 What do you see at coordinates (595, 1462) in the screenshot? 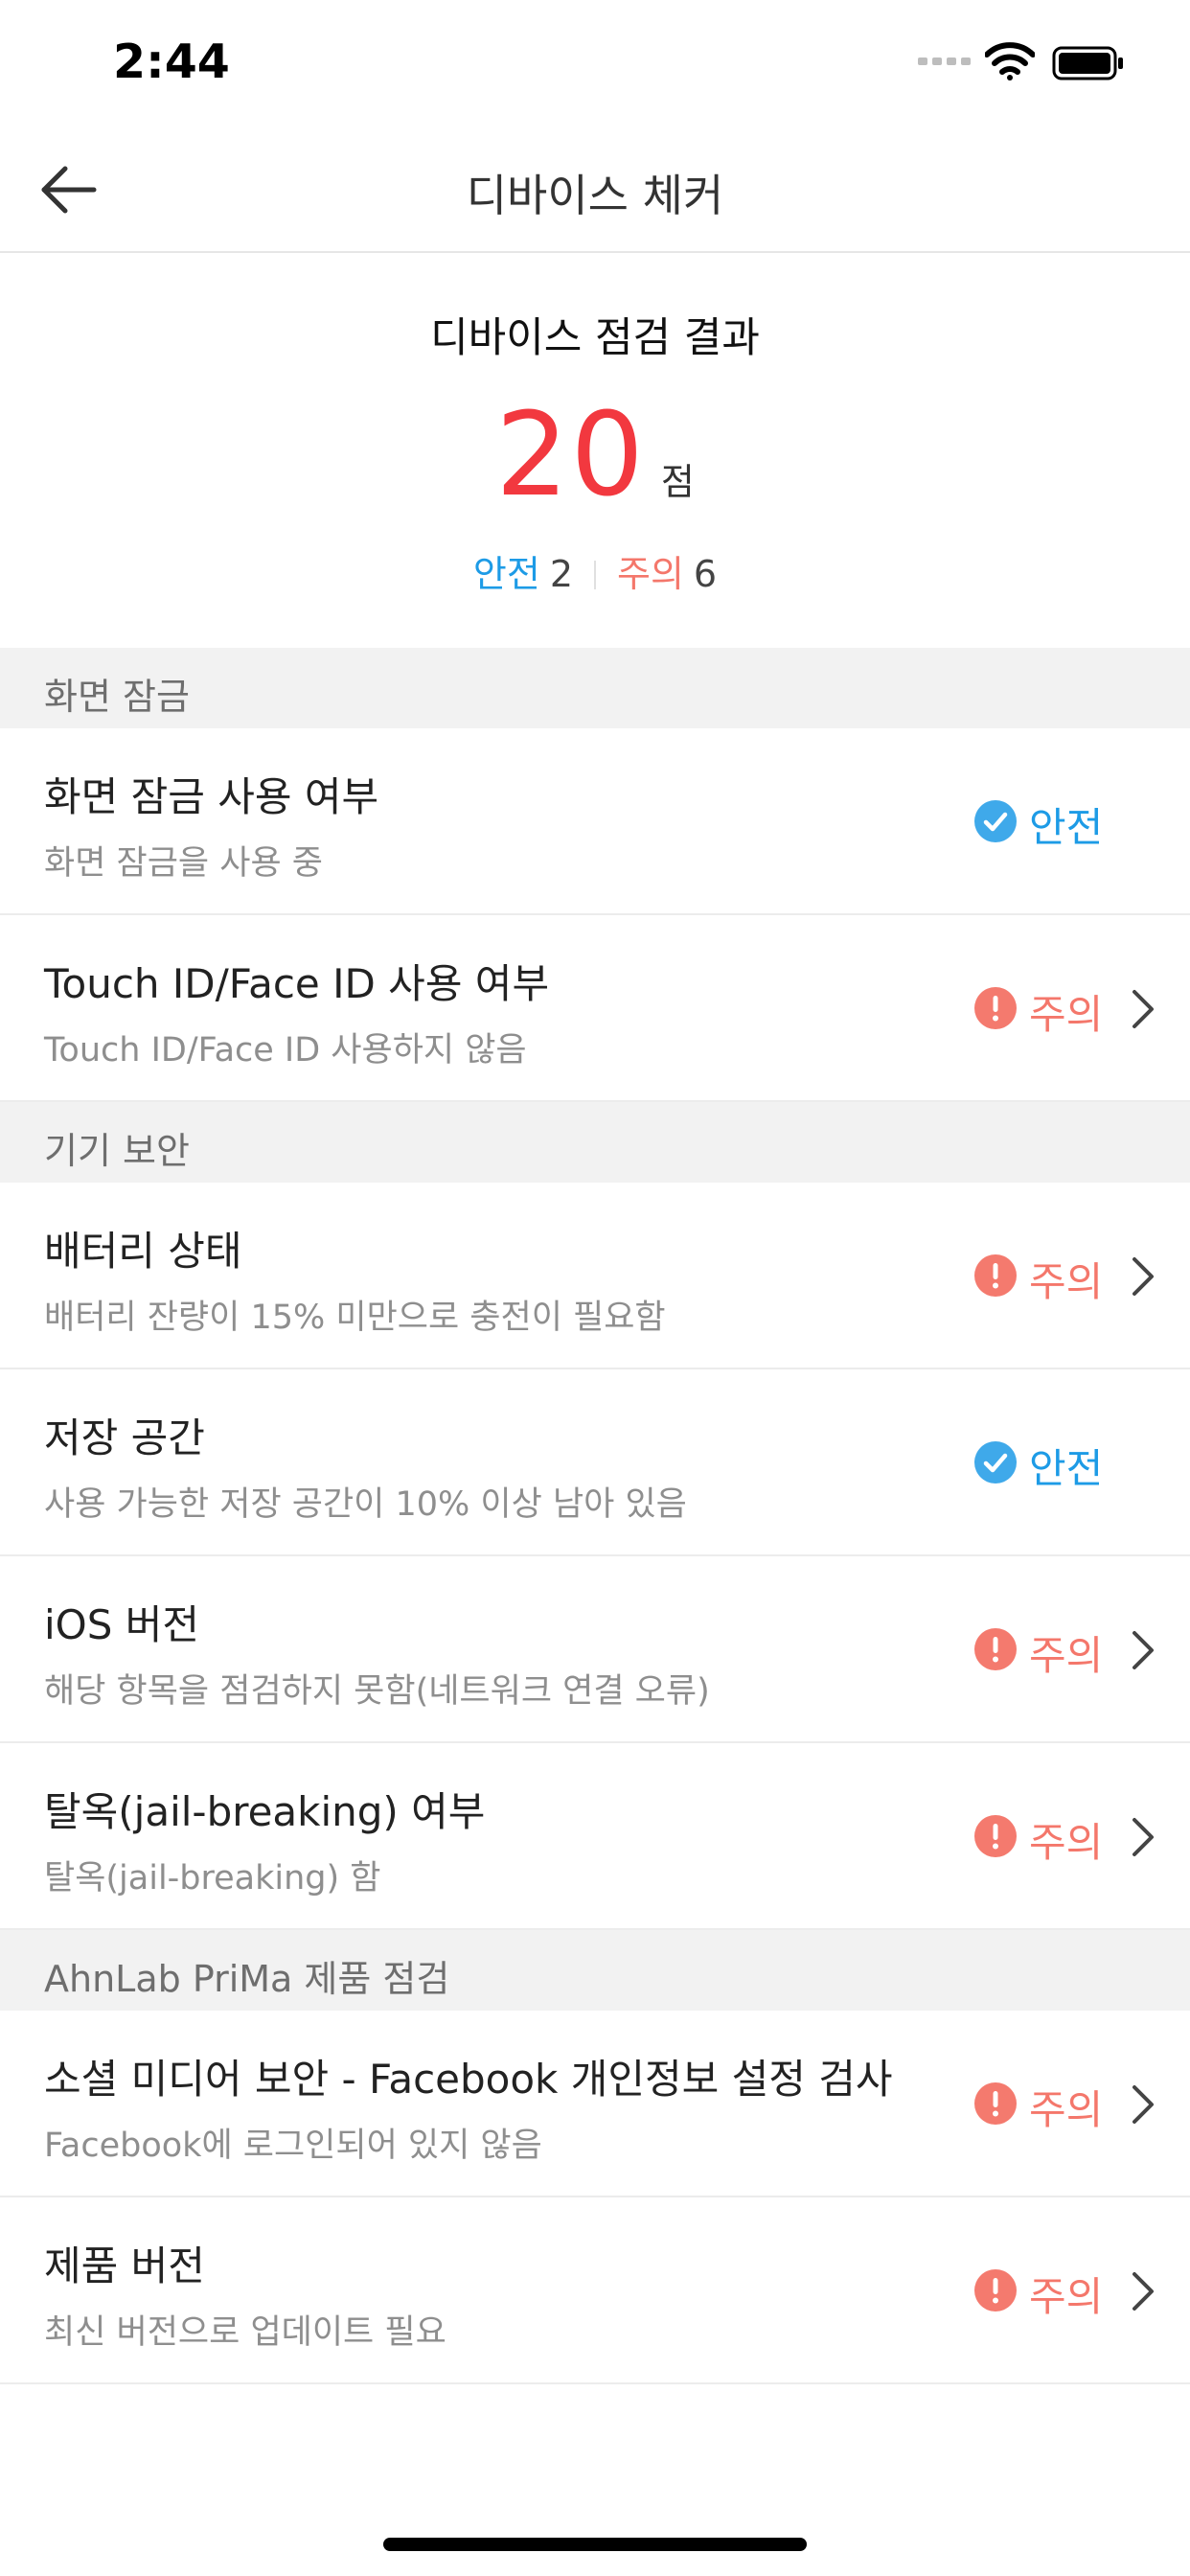
I see `check-item-storage: 저장 공간 사용 가능한 저장 공간이 10% 이상 남아 있음 안전` at bounding box center [595, 1462].